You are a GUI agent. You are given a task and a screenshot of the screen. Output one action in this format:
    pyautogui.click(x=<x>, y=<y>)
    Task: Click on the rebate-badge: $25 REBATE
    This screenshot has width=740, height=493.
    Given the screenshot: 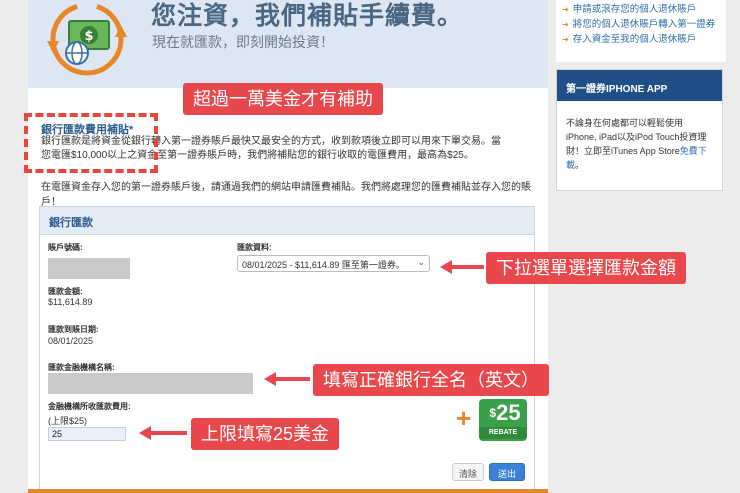 What is the action you would take?
    pyautogui.click(x=503, y=420)
    